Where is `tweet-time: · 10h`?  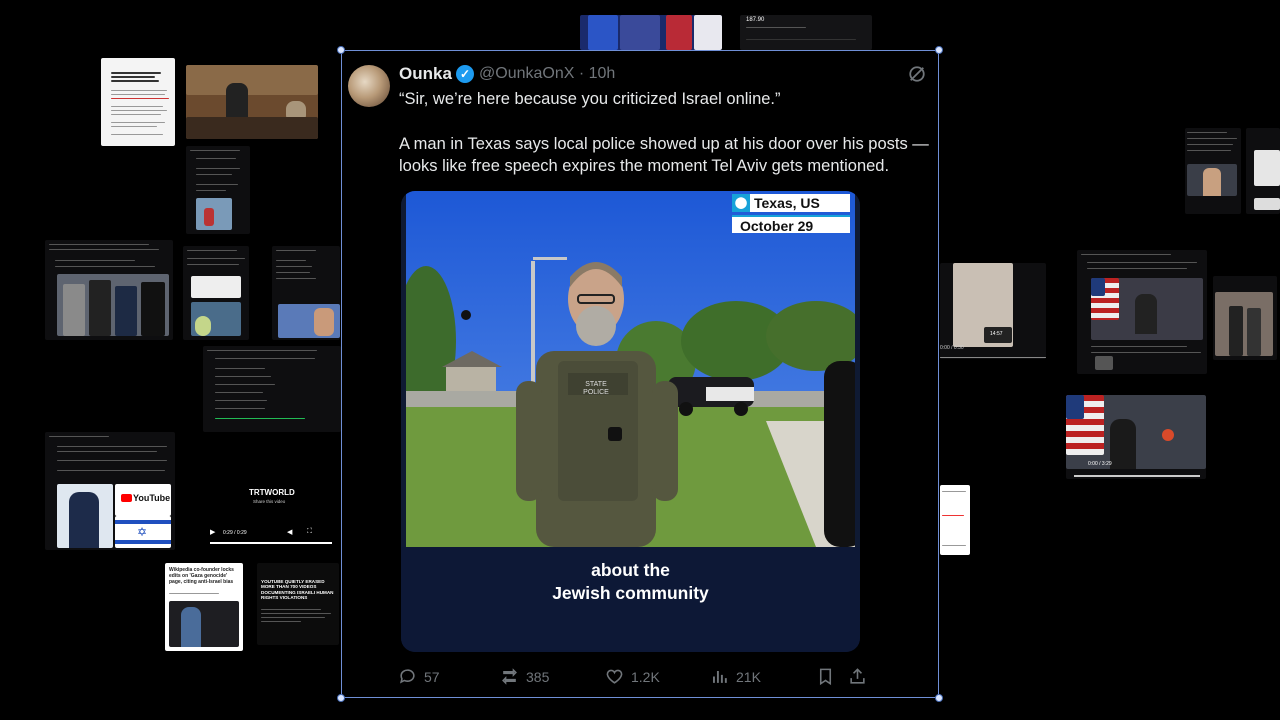 tweet-time: · 10h is located at coordinates (597, 73).